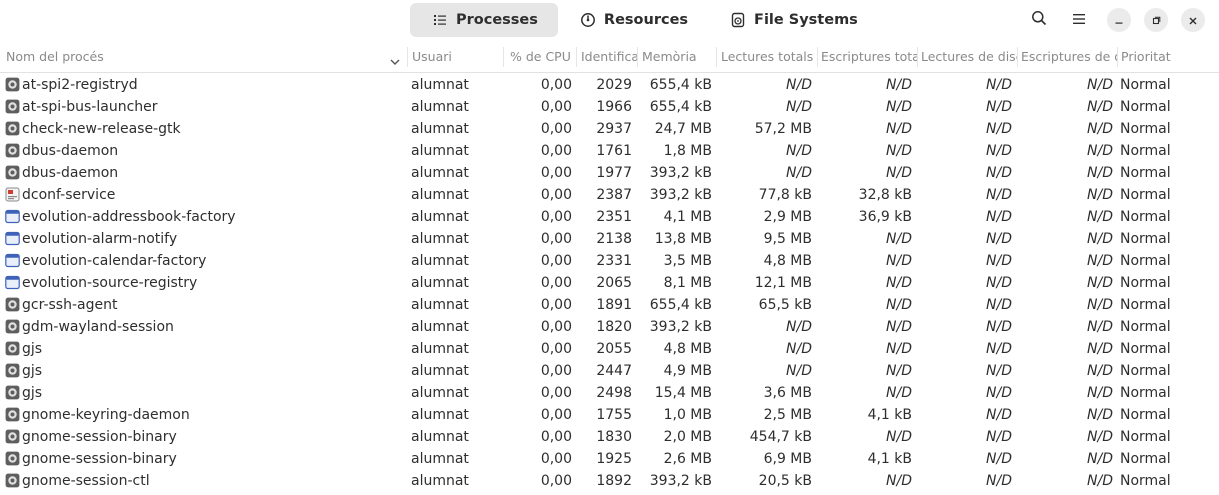 Image resolution: width=1219 pixels, height=495 pixels. I want to click on cell-process-name: at-spi-bus-launcher, so click(90, 107).